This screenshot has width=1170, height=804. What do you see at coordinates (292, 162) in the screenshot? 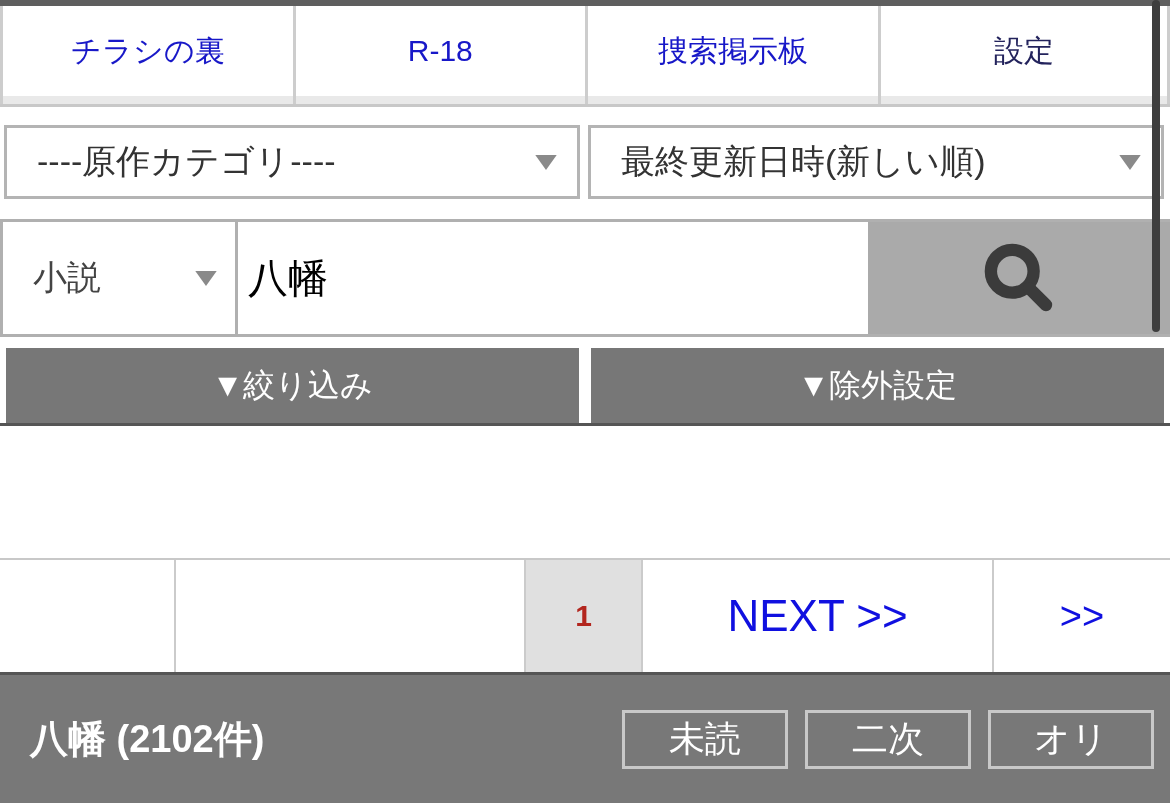
I see `category-select: ----原作カテゴリ----` at bounding box center [292, 162].